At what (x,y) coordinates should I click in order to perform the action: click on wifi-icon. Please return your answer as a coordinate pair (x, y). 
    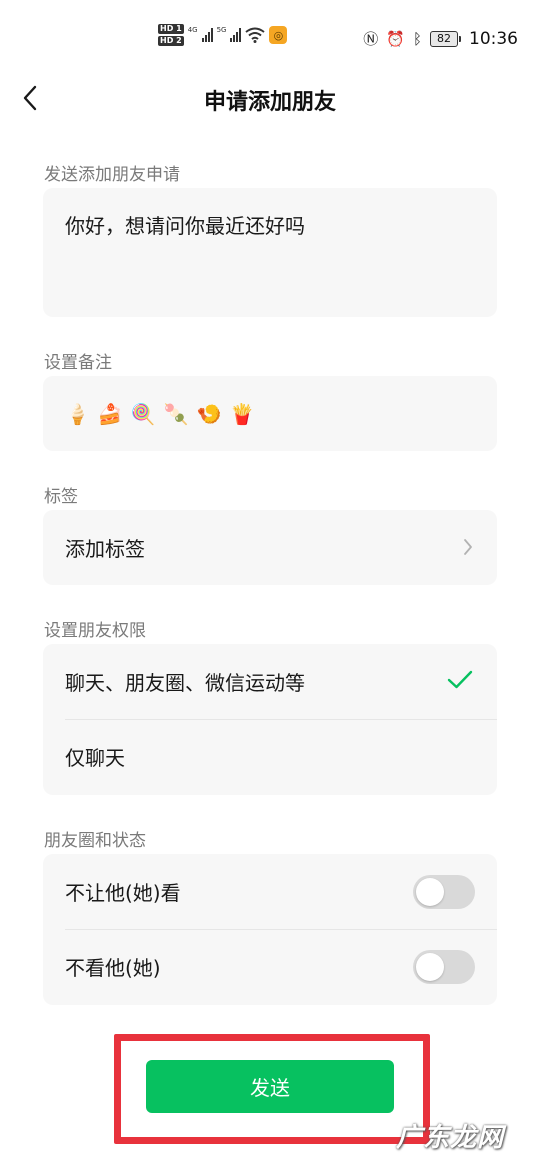
    Looking at the image, I should click on (255, 35).